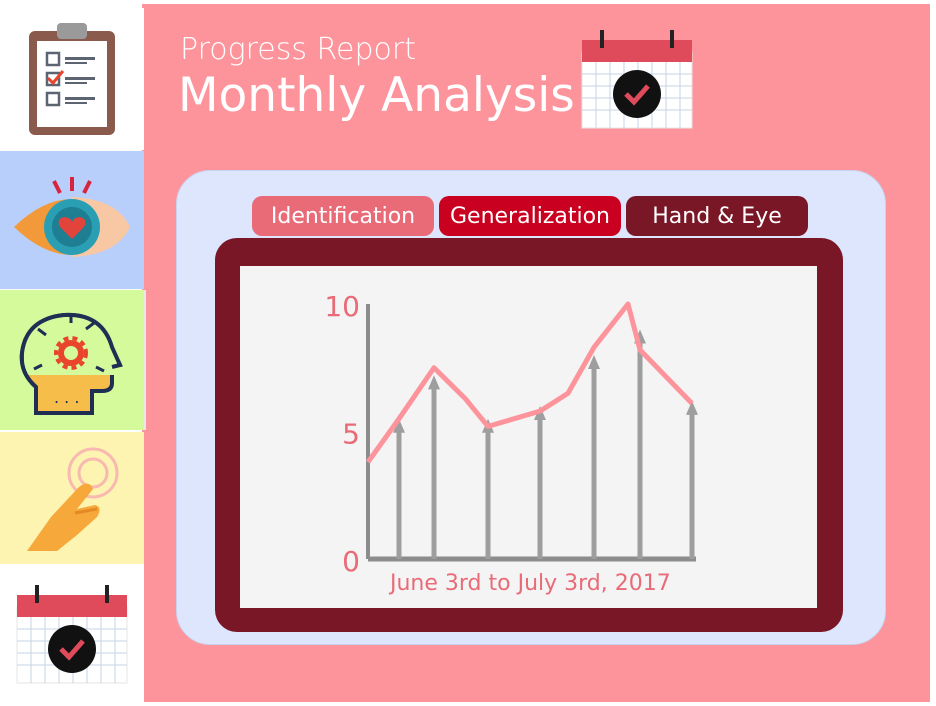 The height and width of the screenshot is (706, 936). I want to click on sidebar-item-touch, so click(72, 498).